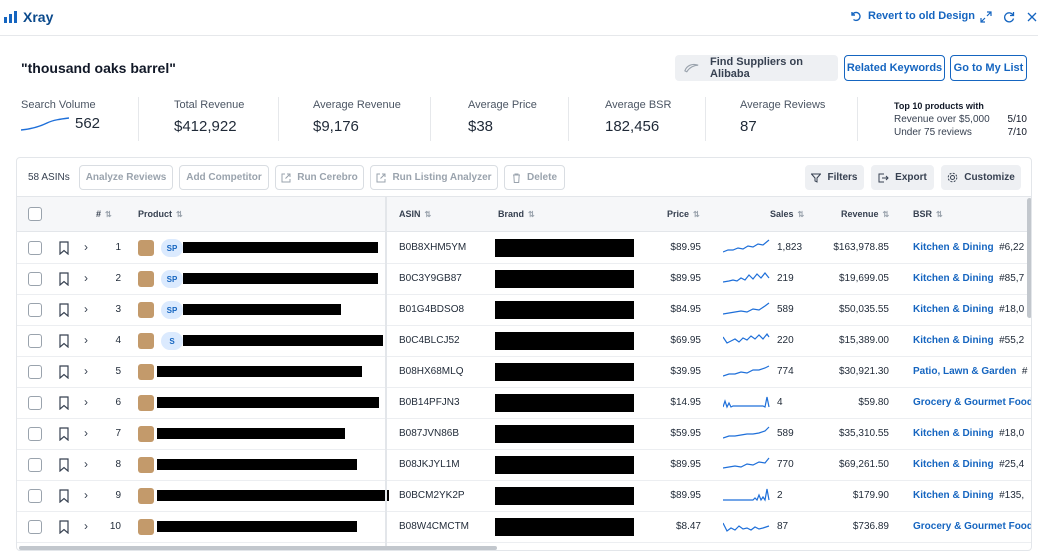 The height and width of the screenshot is (552, 1038). I want to click on export-button: Export, so click(902, 177).